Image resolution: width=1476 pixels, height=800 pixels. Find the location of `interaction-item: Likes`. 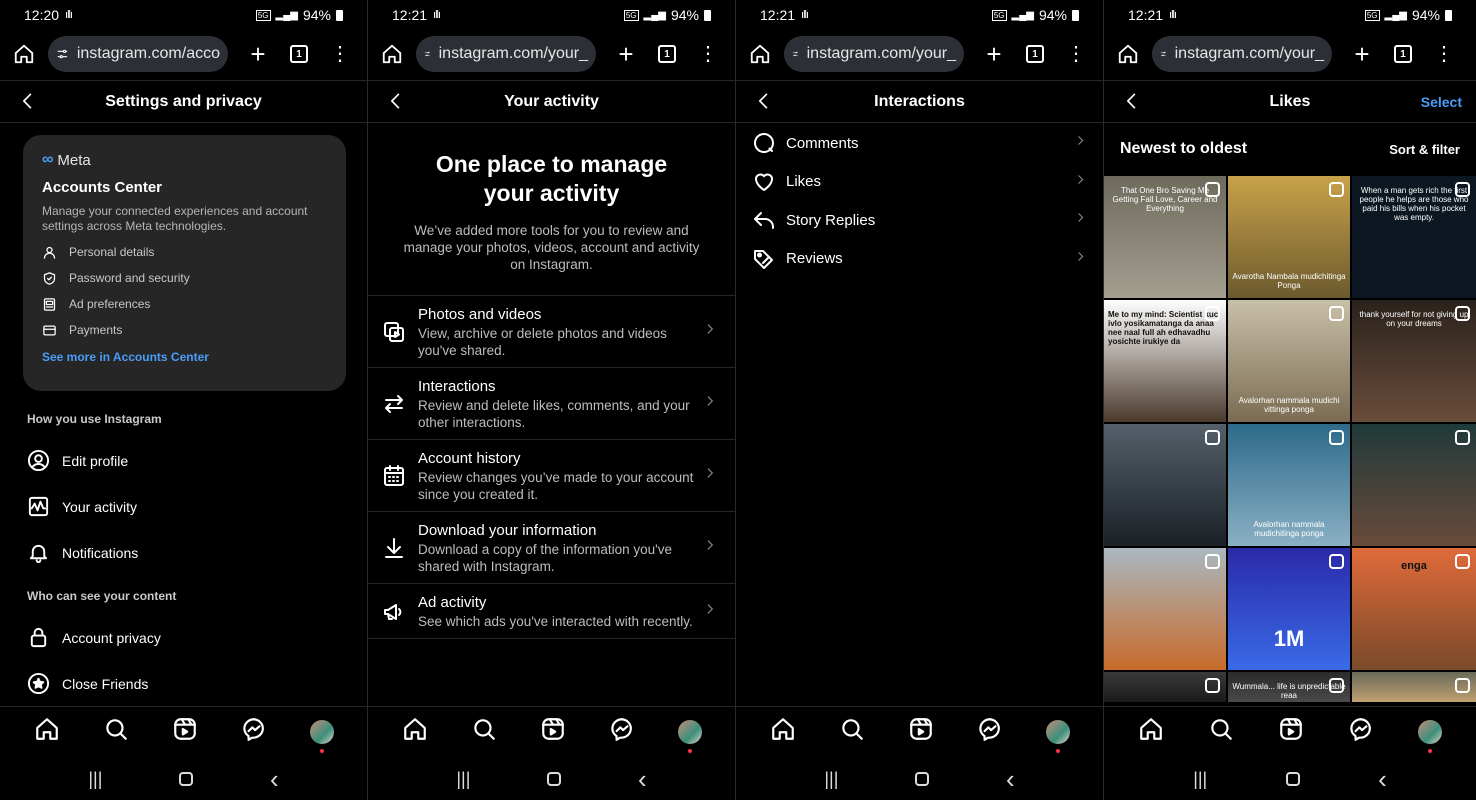

interaction-item: Likes is located at coordinates (919, 182).